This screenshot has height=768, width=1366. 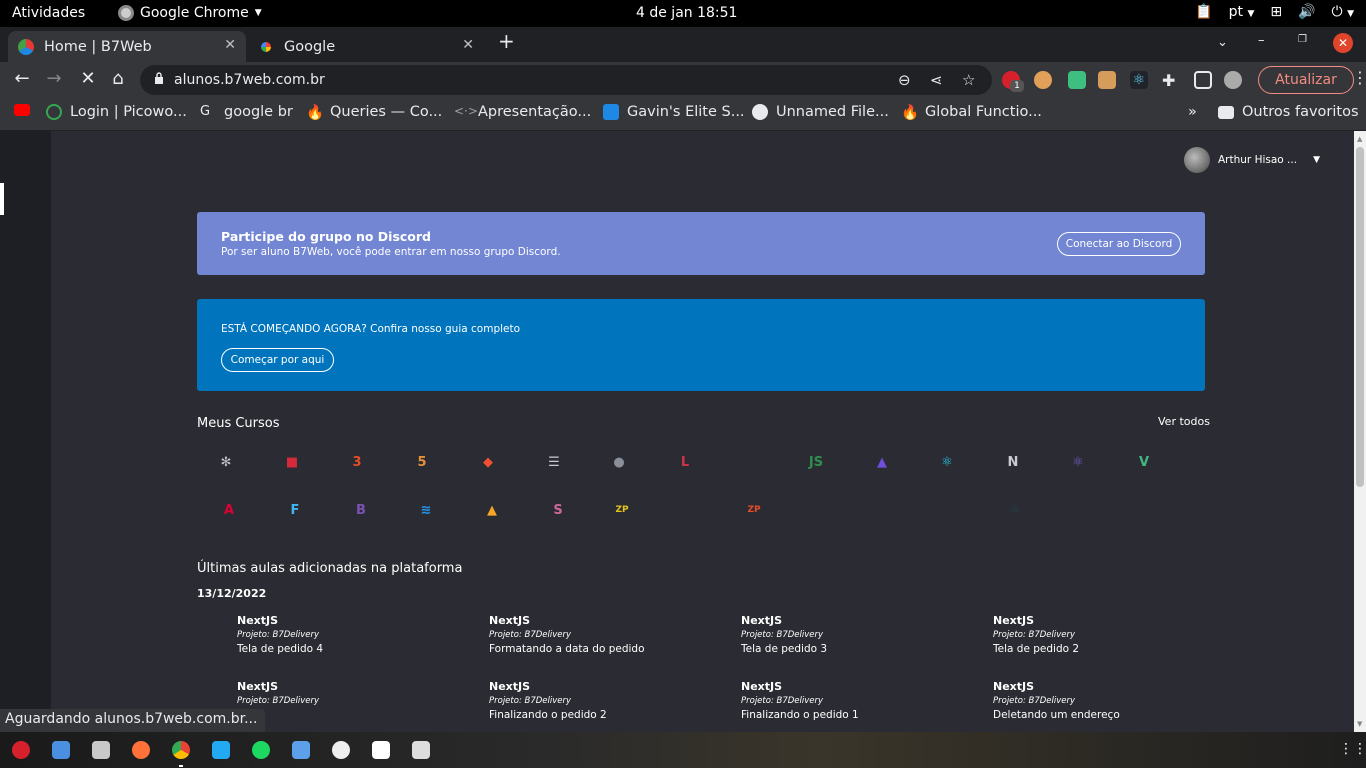 I want to click on postgresql-icon: ●, so click(x=619, y=462).